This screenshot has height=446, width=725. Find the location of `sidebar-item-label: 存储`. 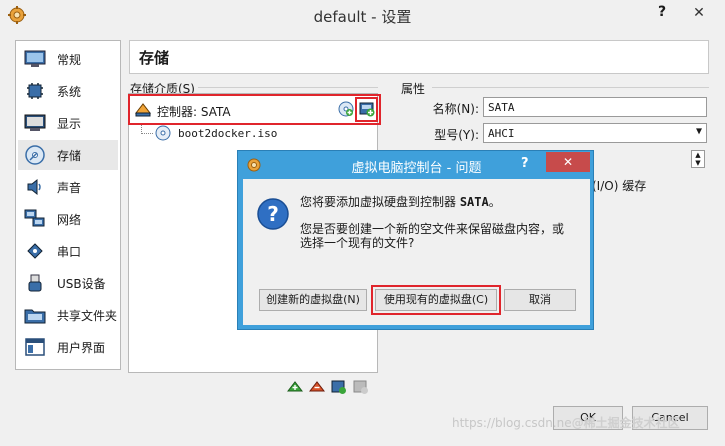

sidebar-item-label: 存储 is located at coordinates (69, 155).